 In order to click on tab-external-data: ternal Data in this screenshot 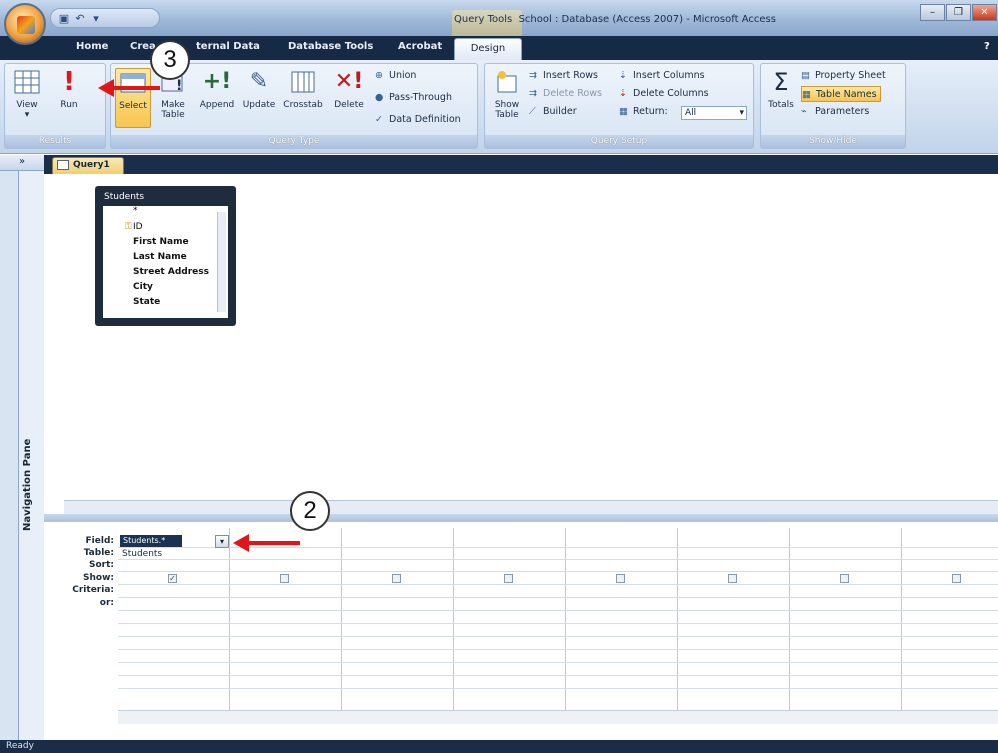, I will do `click(228, 46)`.